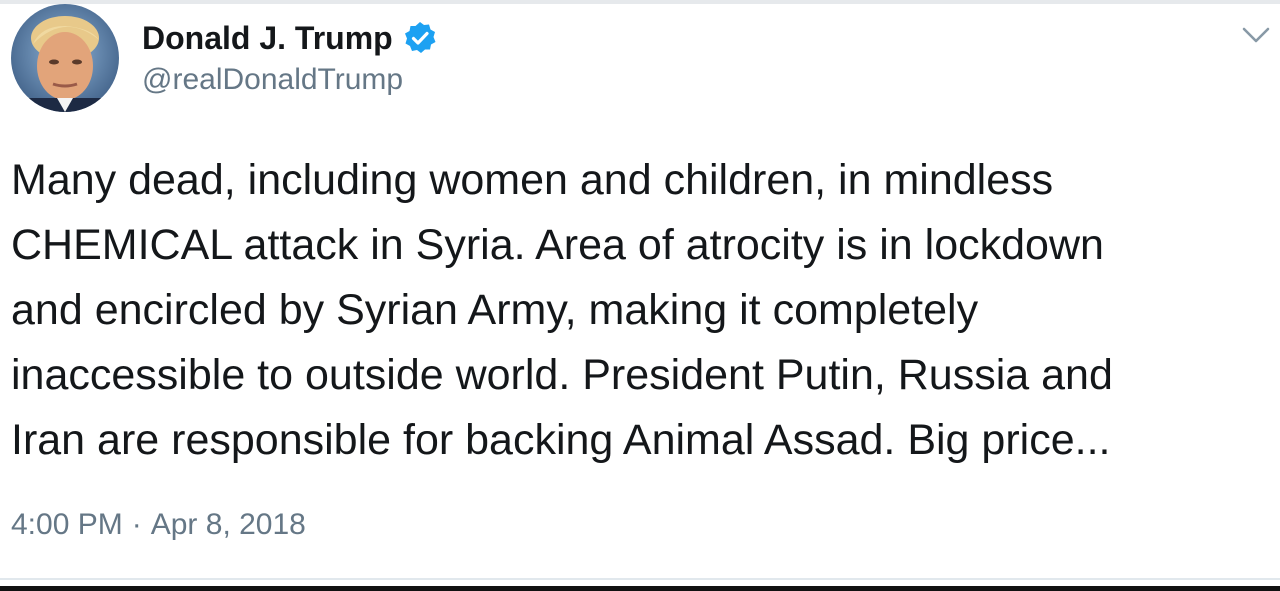 The width and height of the screenshot is (1280, 591). I want to click on profile-photo-icon, so click(65, 58).